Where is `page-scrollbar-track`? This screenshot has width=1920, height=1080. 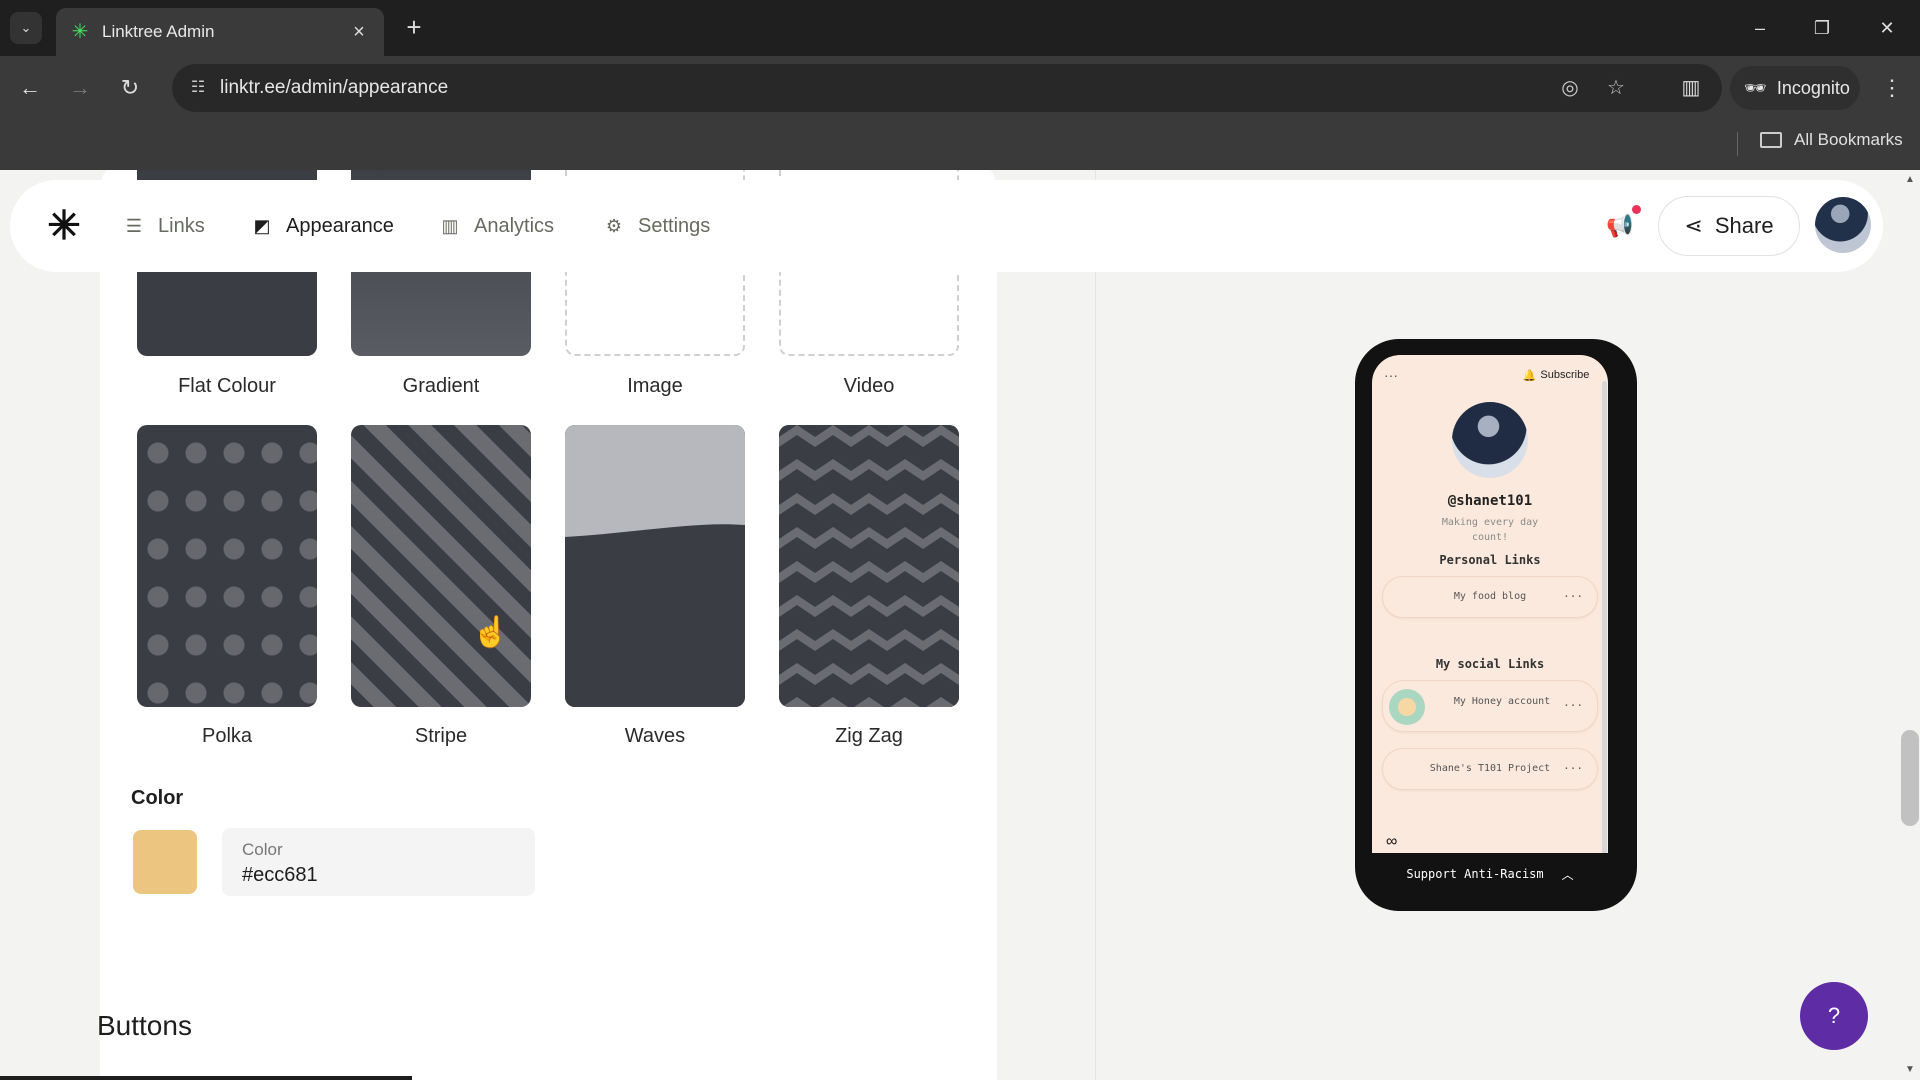 page-scrollbar-track is located at coordinates (1910, 625).